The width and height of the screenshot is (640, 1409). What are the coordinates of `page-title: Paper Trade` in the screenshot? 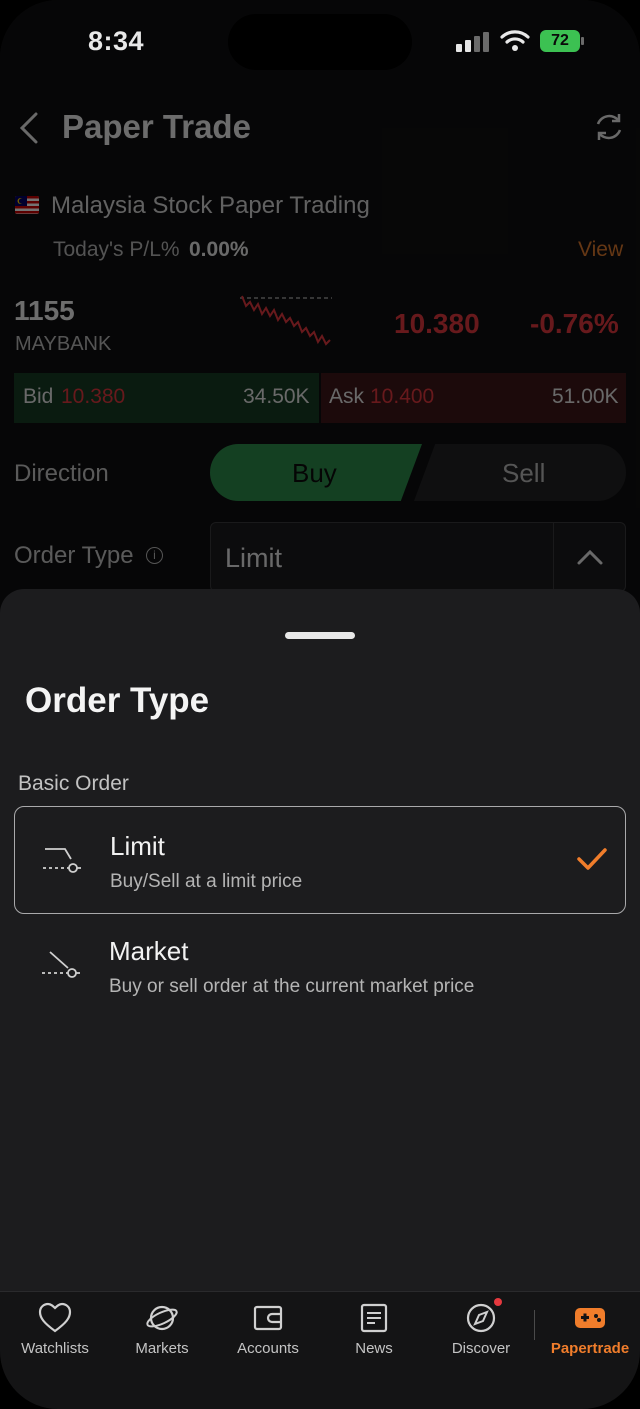 It's located at (156, 126).